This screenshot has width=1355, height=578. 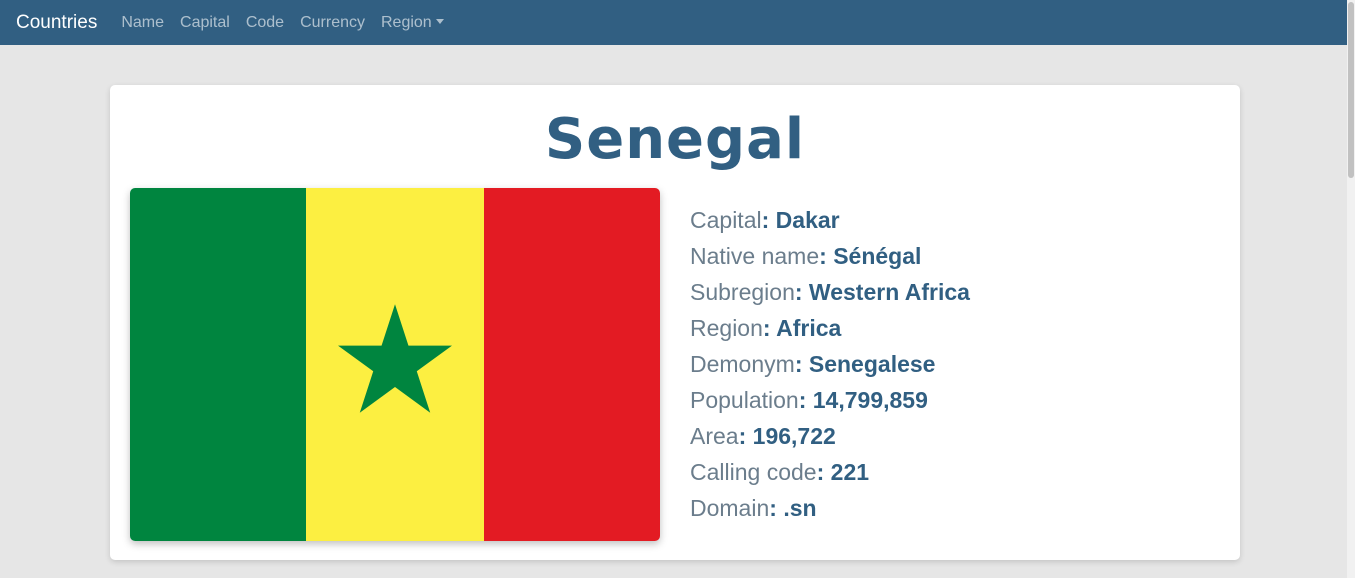 What do you see at coordinates (870, 400) in the screenshot?
I see `detail-value: 14,799,859` at bounding box center [870, 400].